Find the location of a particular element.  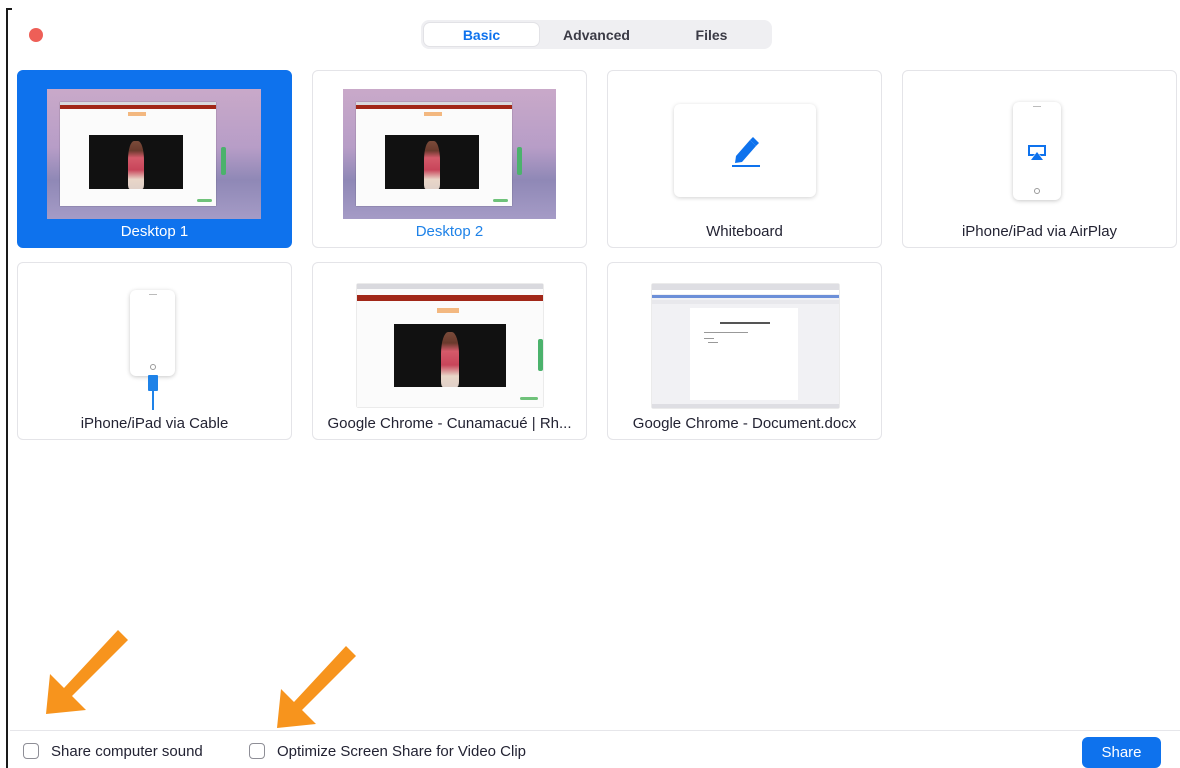

optimize-video-label: Optimize Screen Share for Video Clip is located at coordinates (402, 751).